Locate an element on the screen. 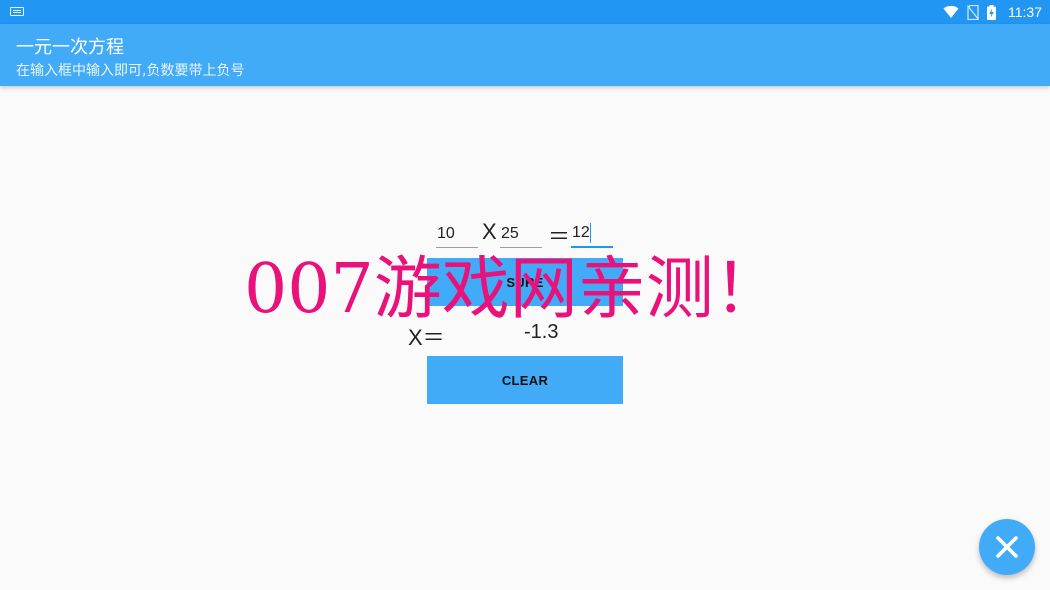  text-cursor is located at coordinates (590, 233).